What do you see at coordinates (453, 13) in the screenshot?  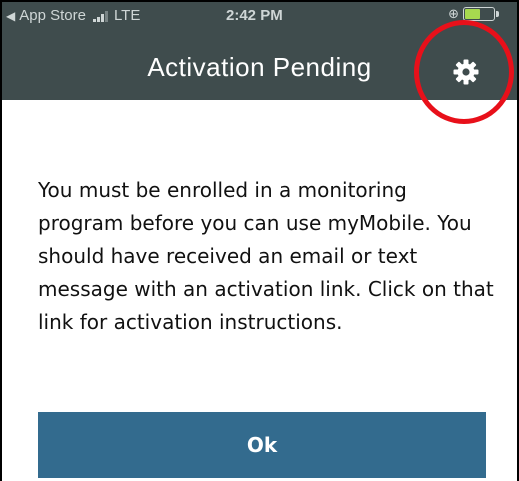 I see `orientation-lock-icon: ⊕` at bounding box center [453, 13].